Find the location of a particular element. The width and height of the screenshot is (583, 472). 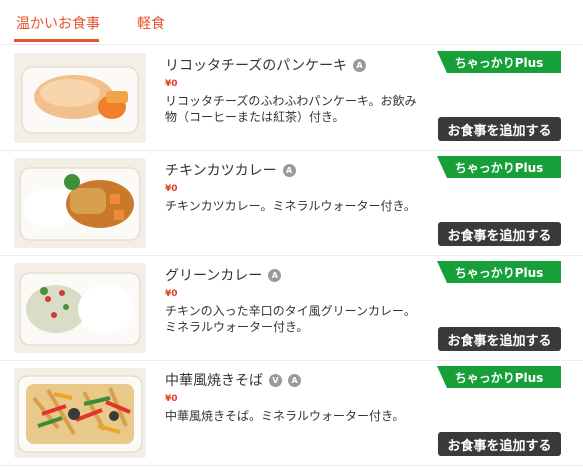

meal-image-chinese-yakisoba is located at coordinates (80, 413).